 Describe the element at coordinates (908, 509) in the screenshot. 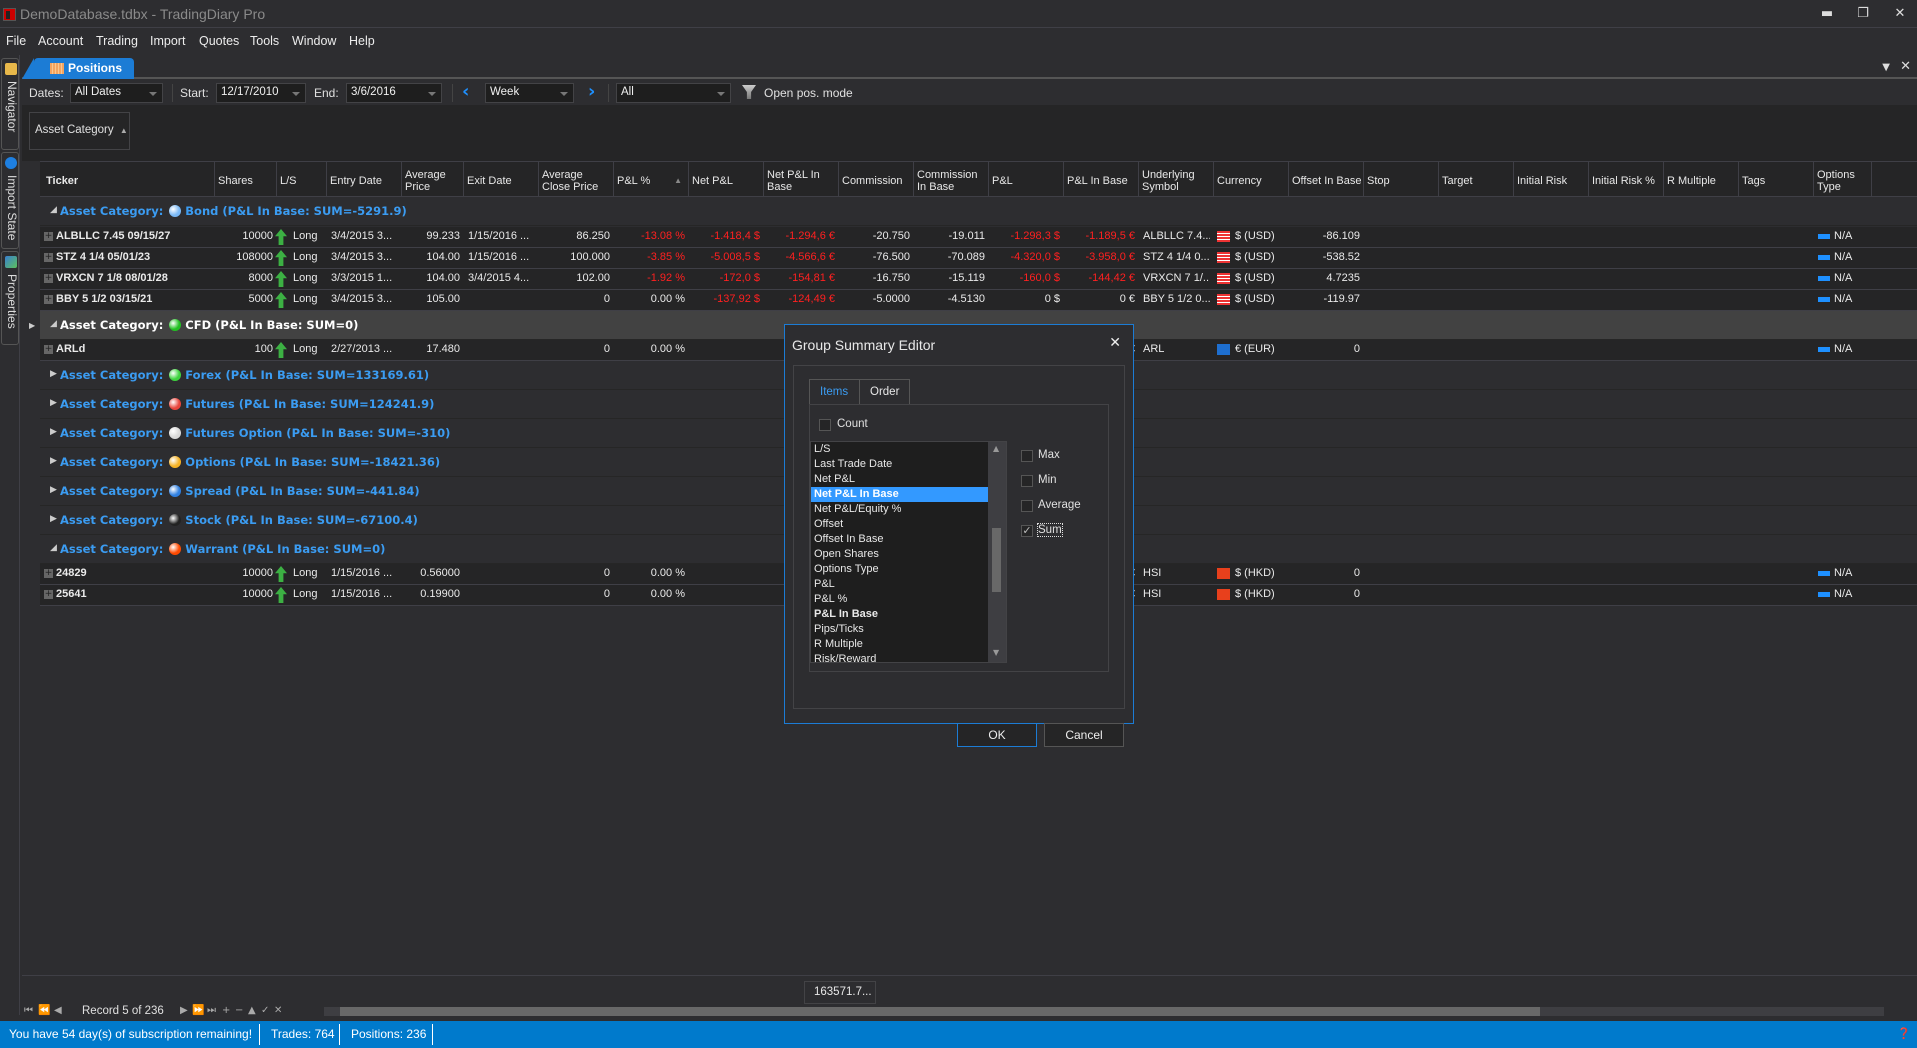

I see `list-item: Net P&L/Equity %` at that location.